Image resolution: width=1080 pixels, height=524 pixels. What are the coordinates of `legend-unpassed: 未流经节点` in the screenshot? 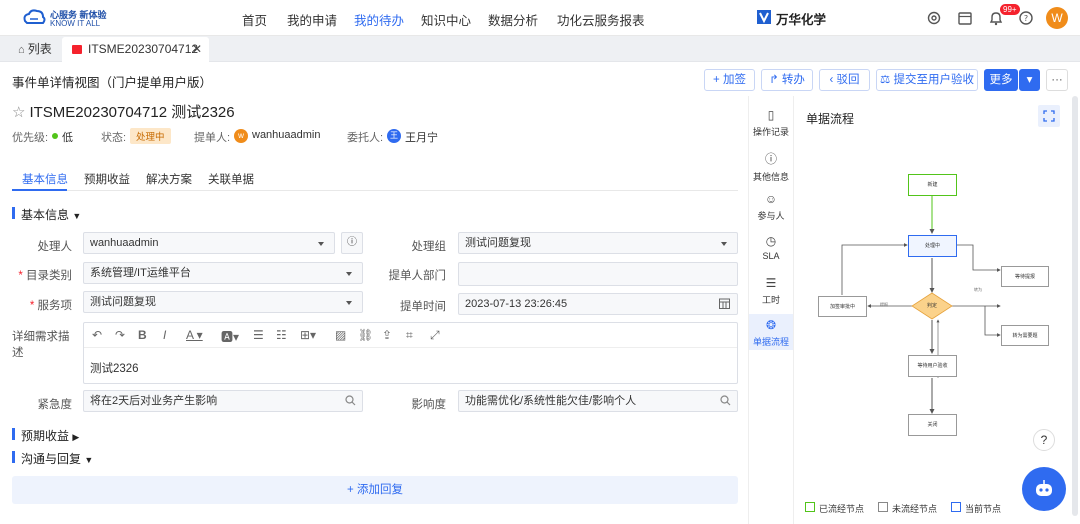 It's located at (915, 509).